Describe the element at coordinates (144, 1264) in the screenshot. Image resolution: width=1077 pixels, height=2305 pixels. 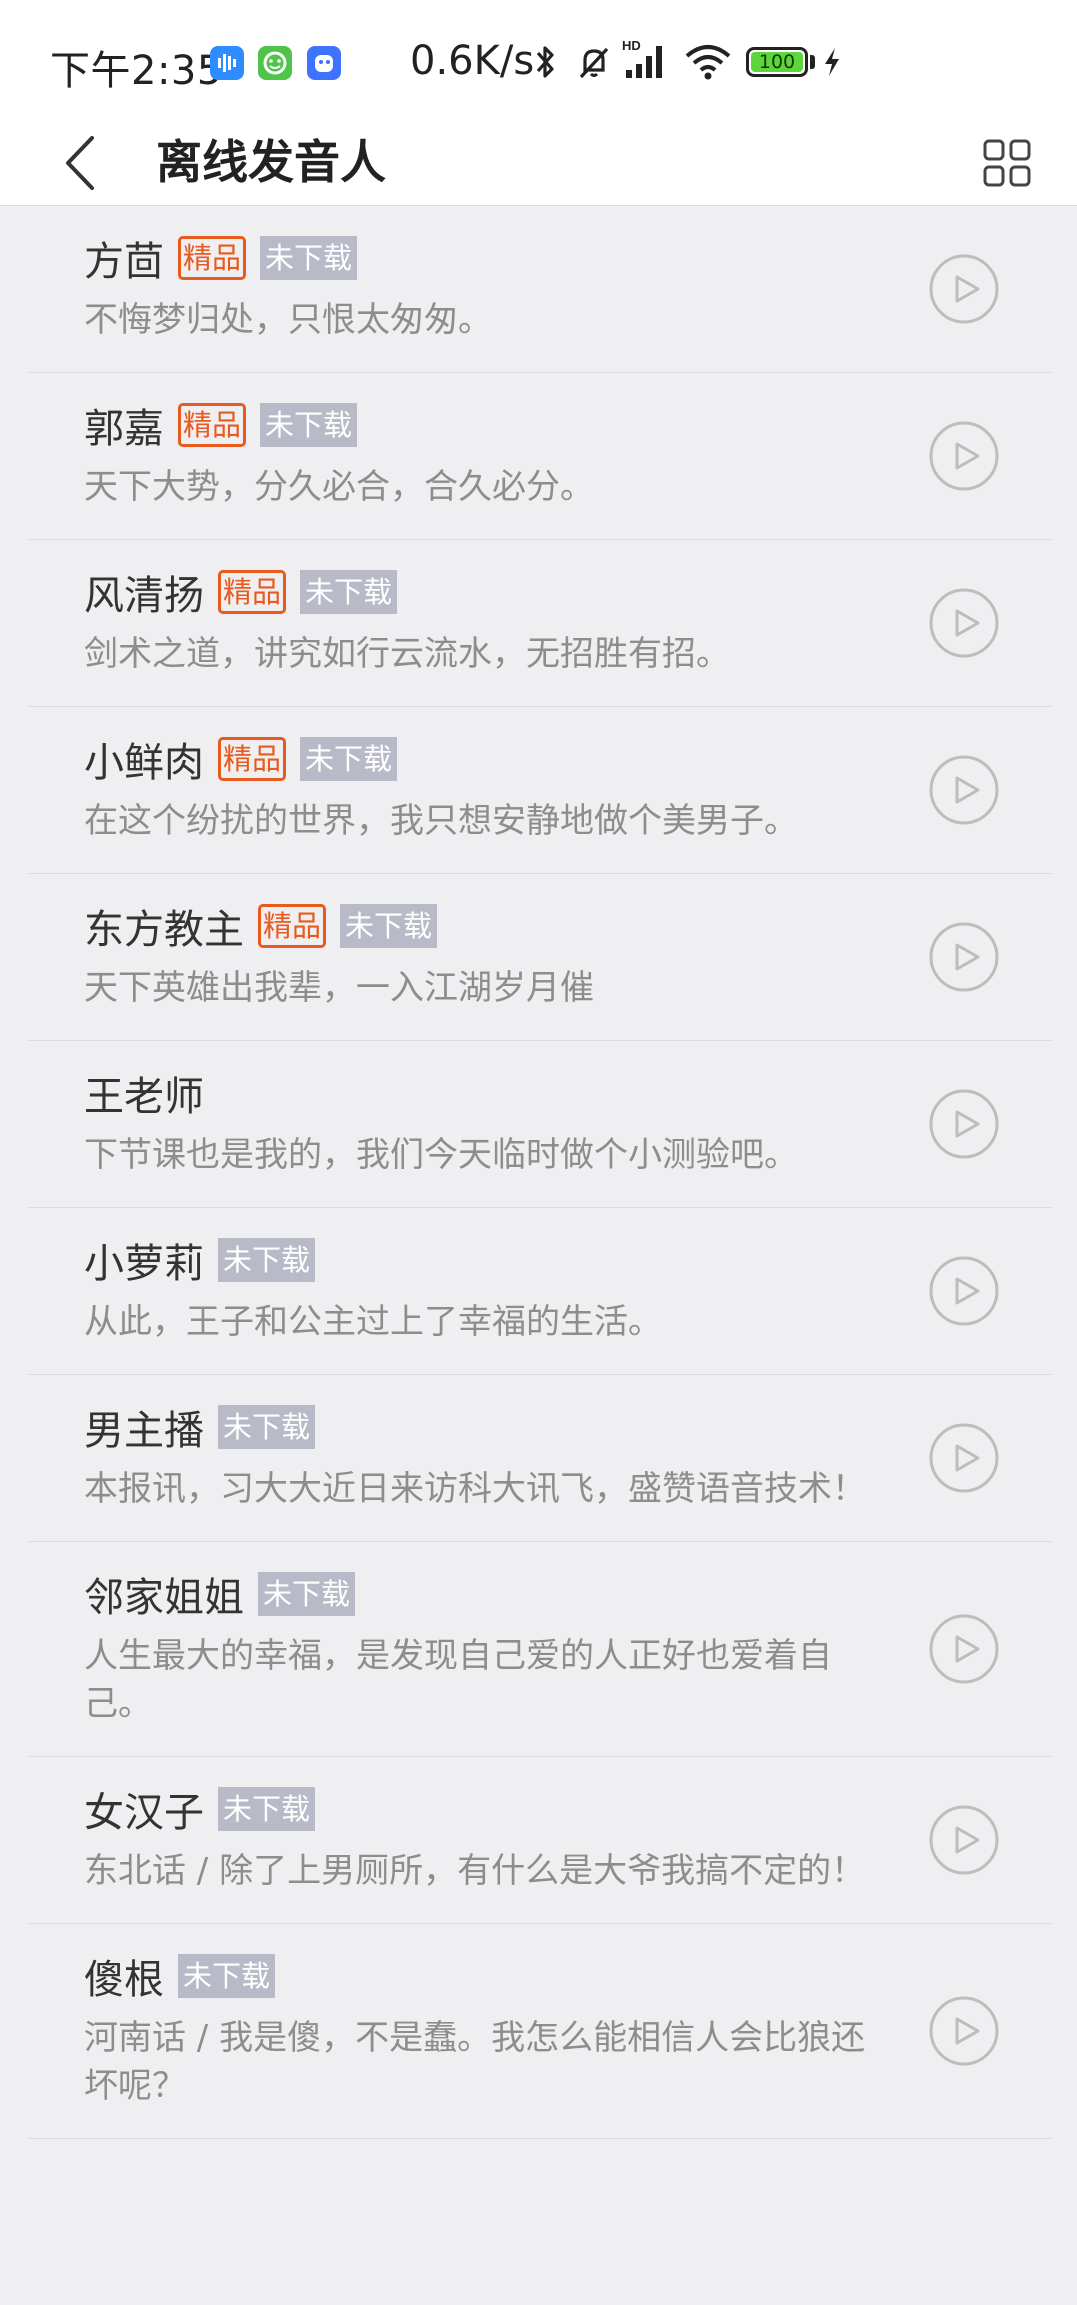
I see `voice-name: 小萝莉` at that location.